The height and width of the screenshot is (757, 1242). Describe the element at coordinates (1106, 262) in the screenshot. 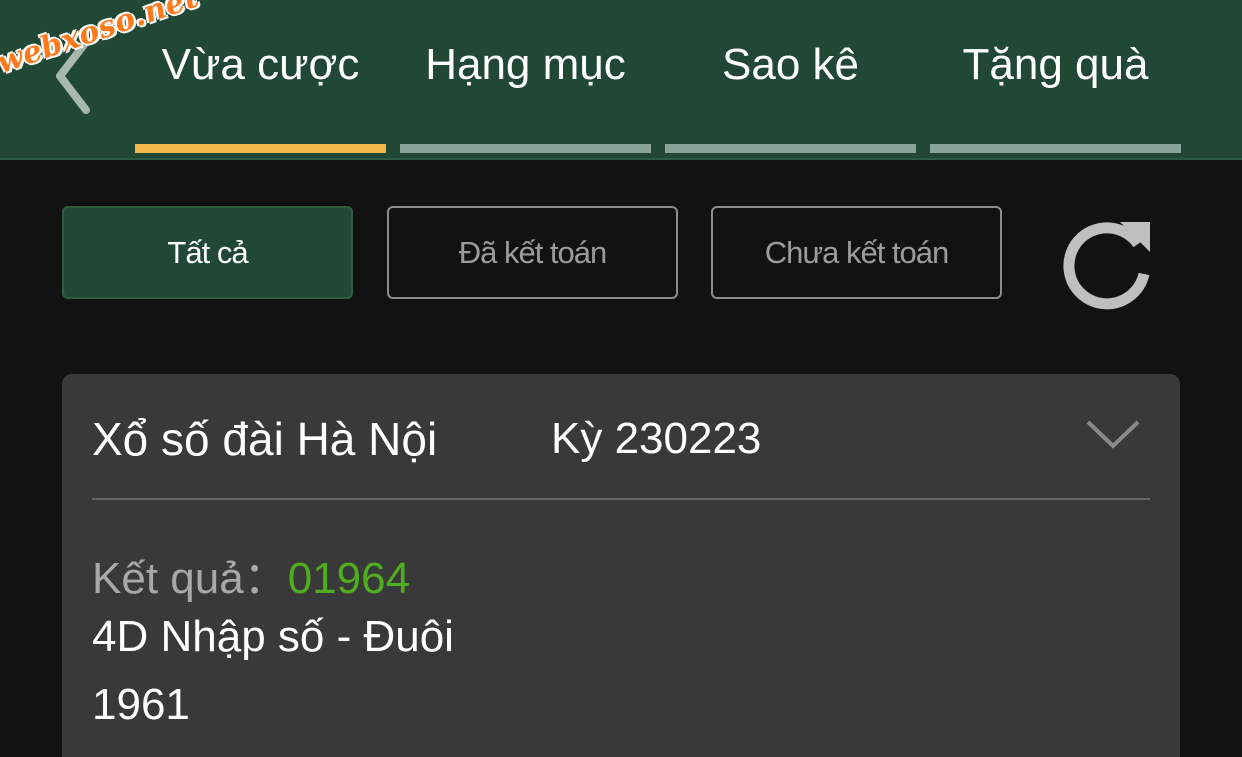

I see `refresh-icon` at that location.